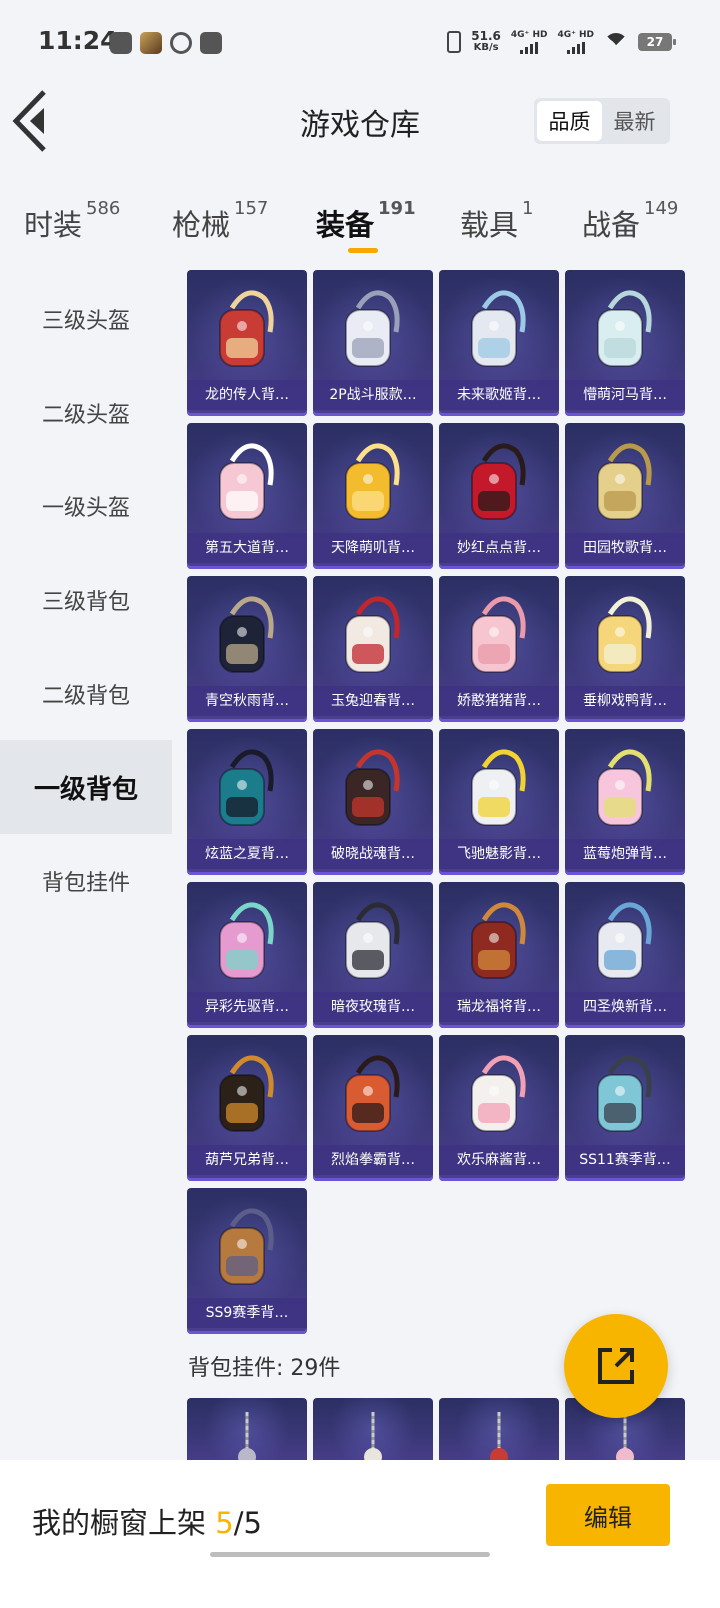 The height and width of the screenshot is (1608, 720). Describe the element at coordinates (529, 34) in the screenshot. I see `signal-1-label: 4G⁺ HD` at that location.